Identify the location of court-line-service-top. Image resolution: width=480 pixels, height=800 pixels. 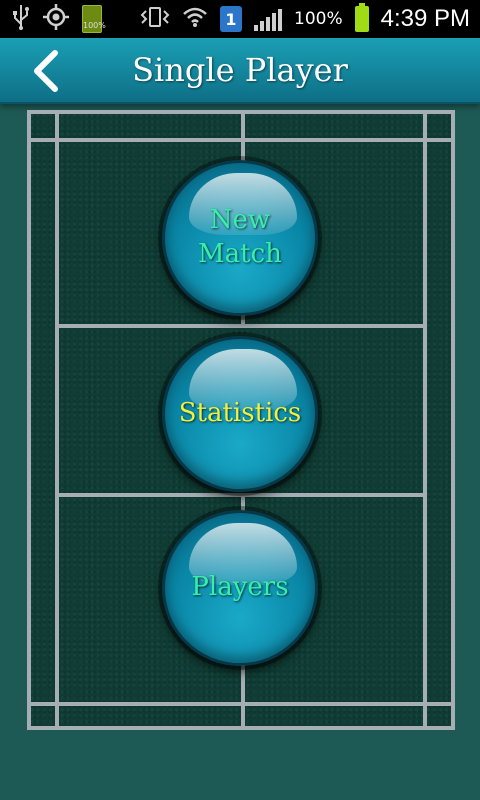
(241, 326).